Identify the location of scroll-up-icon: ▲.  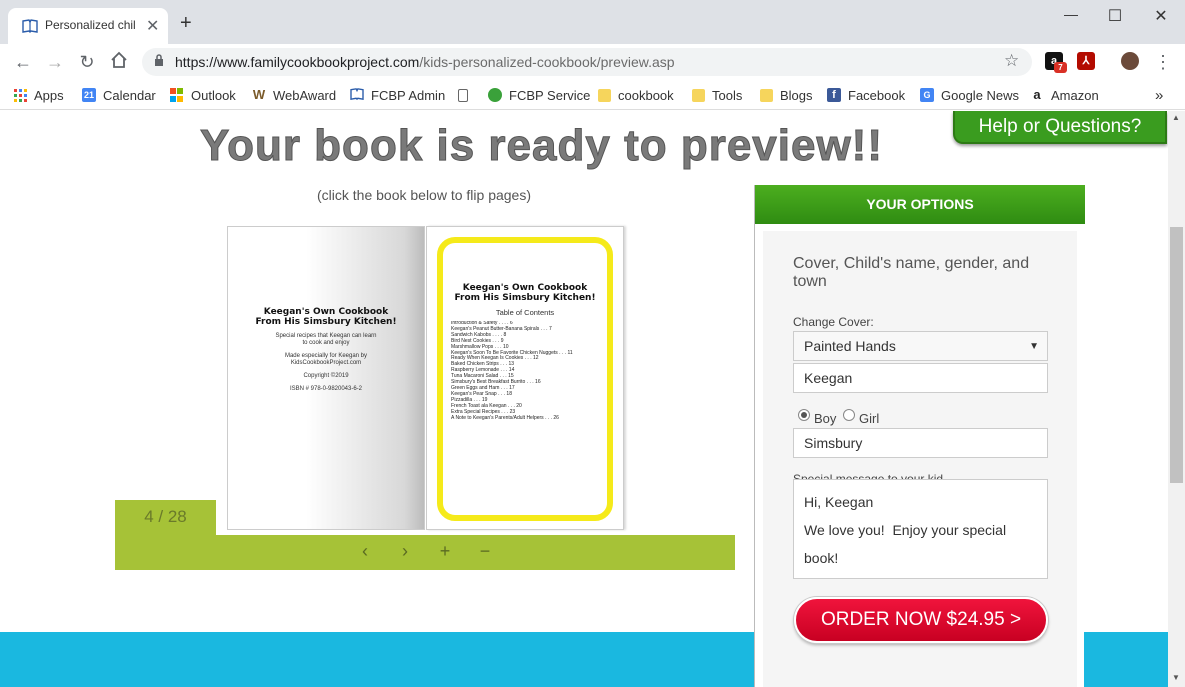
(1176, 117).